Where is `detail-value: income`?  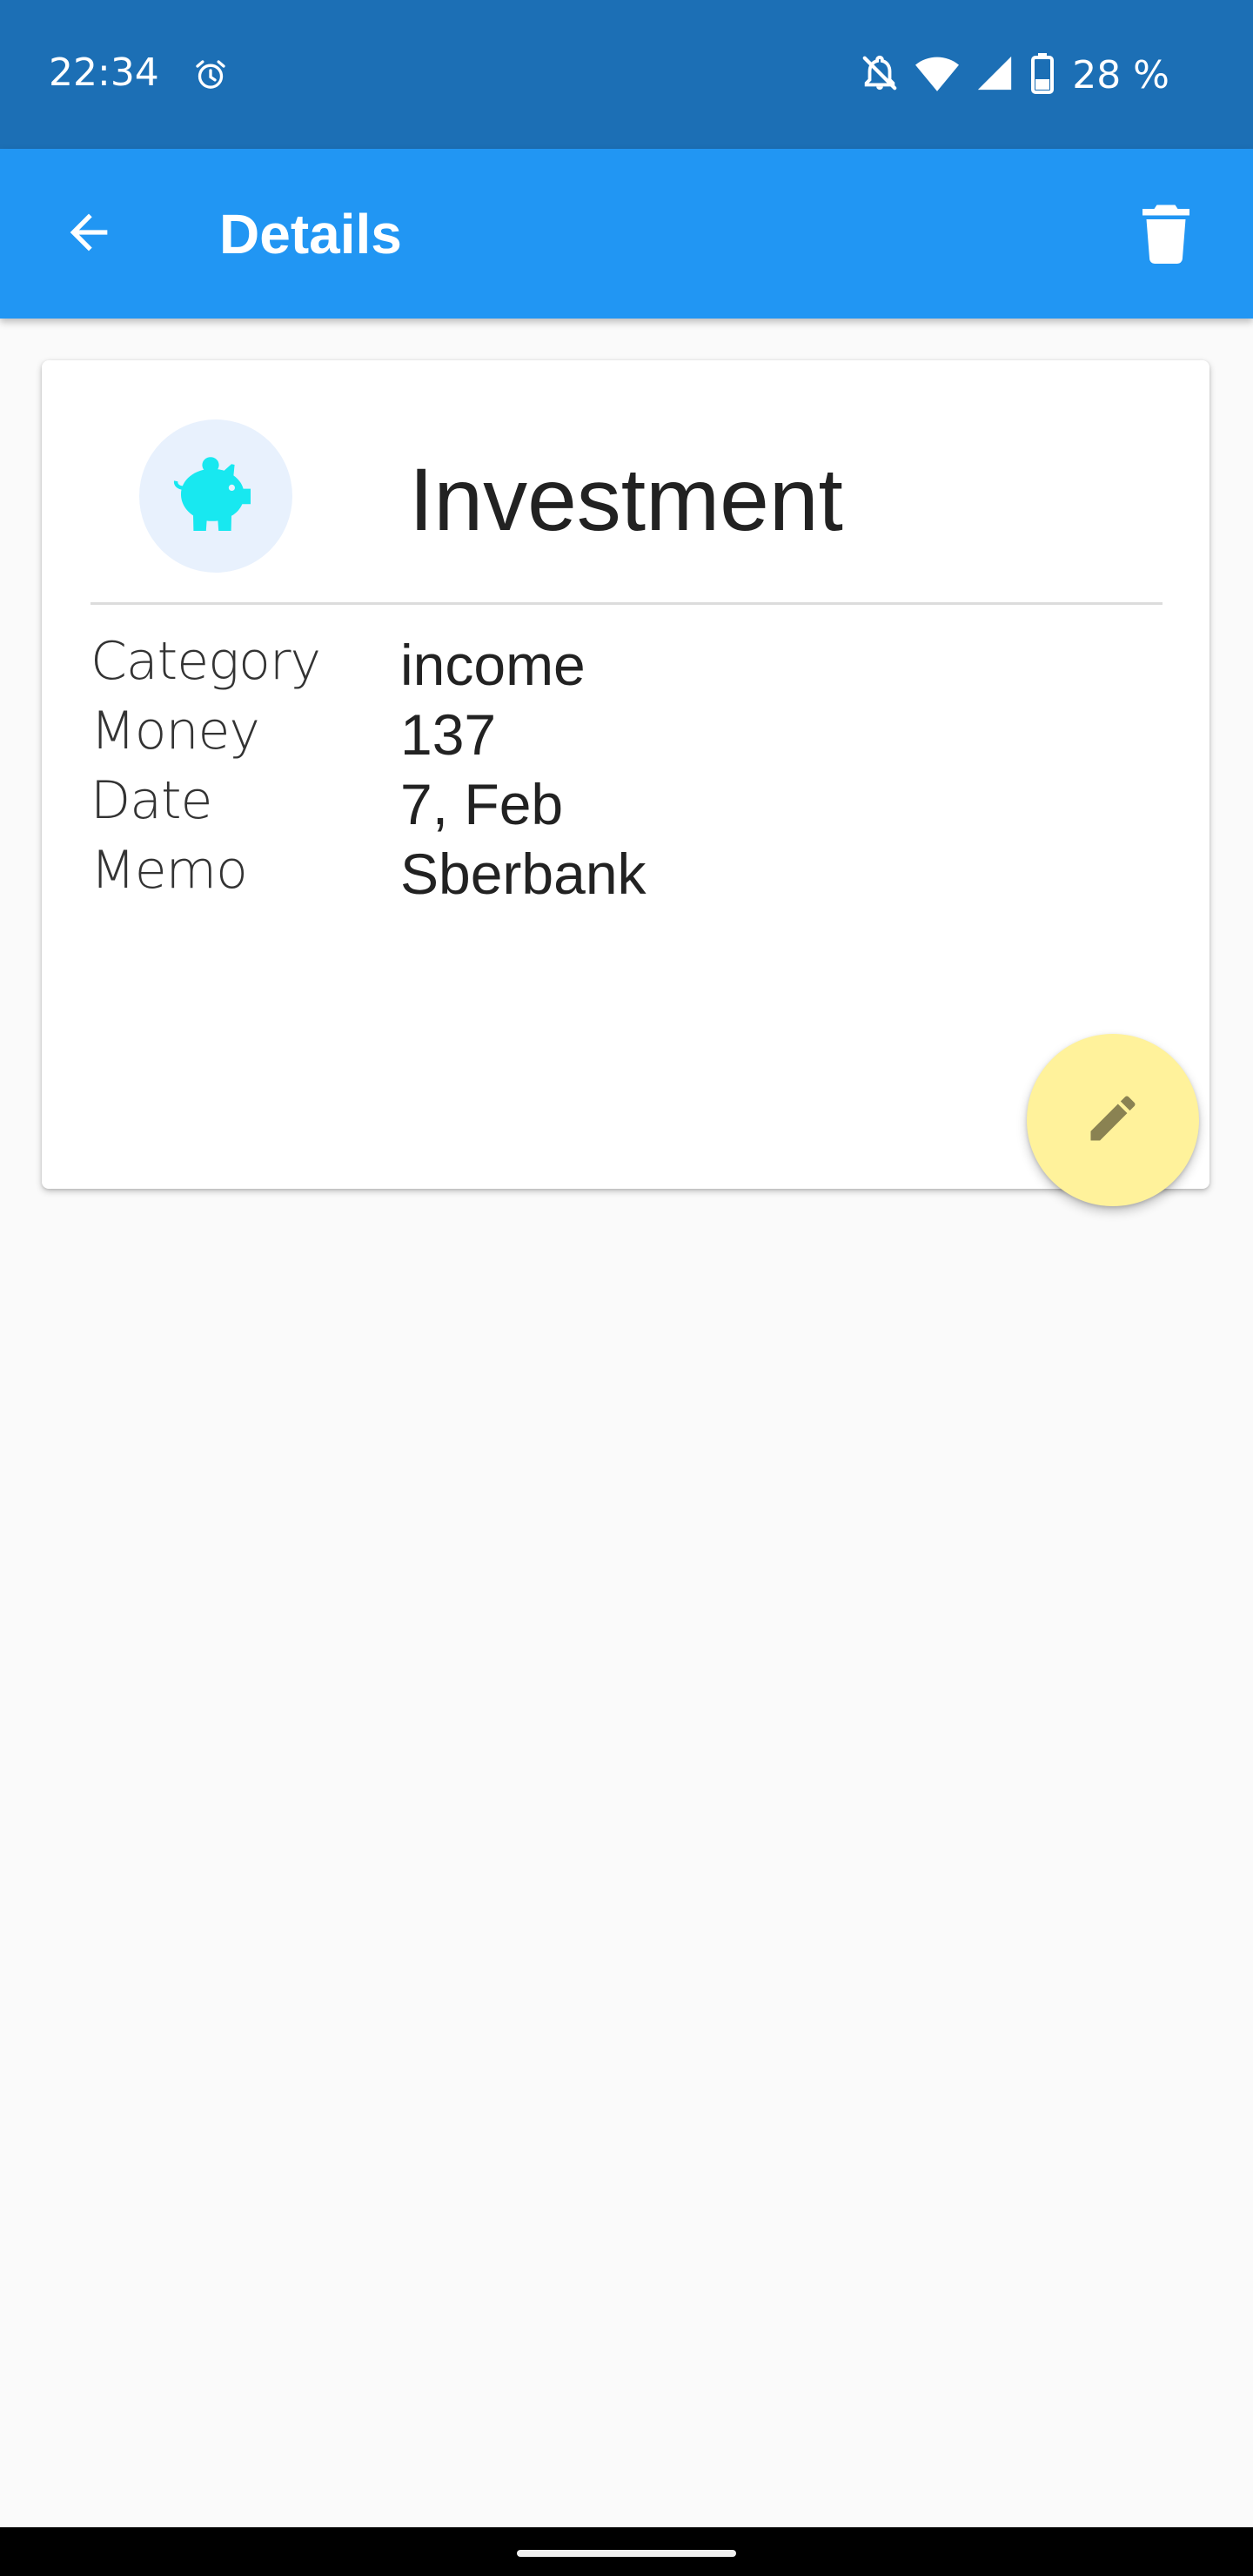
detail-value: income is located at coordinates (493, 665).